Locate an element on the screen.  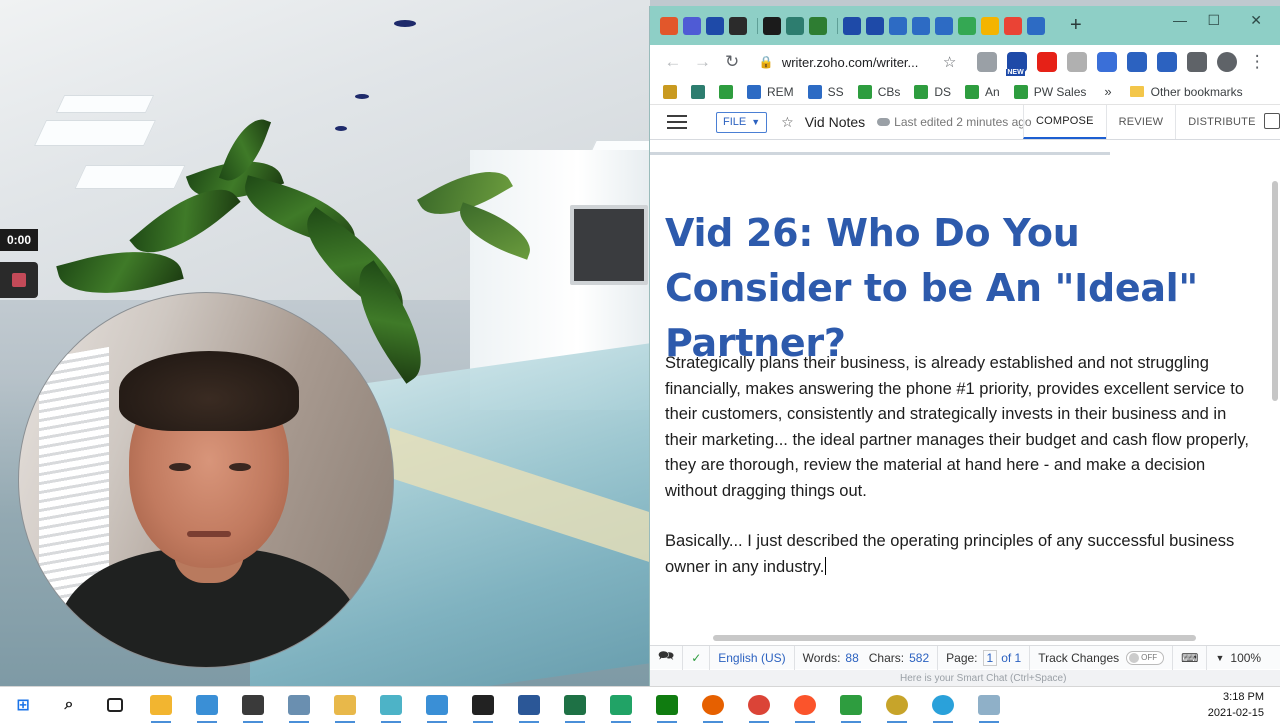
bookmark-item: REM is located at coordinates (770, 91).